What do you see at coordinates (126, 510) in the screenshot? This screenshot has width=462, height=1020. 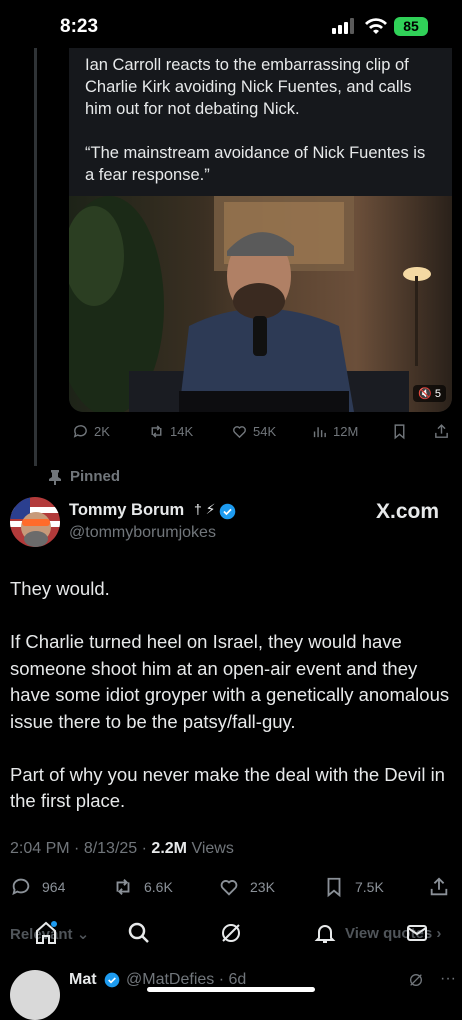 I see `author-name: Tommy Borum` at bounding box center [126, 510].